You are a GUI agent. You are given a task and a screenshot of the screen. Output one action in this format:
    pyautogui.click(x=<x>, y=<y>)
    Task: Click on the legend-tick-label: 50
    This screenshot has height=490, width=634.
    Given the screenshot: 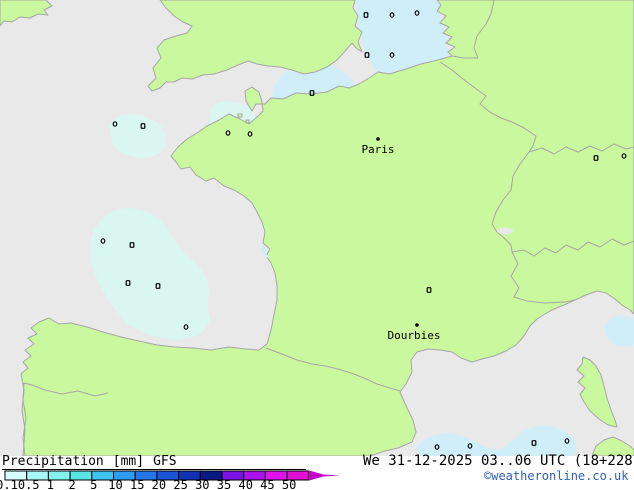 What is the action you would take?
    pyautogui.click(x=289, y=484)
    